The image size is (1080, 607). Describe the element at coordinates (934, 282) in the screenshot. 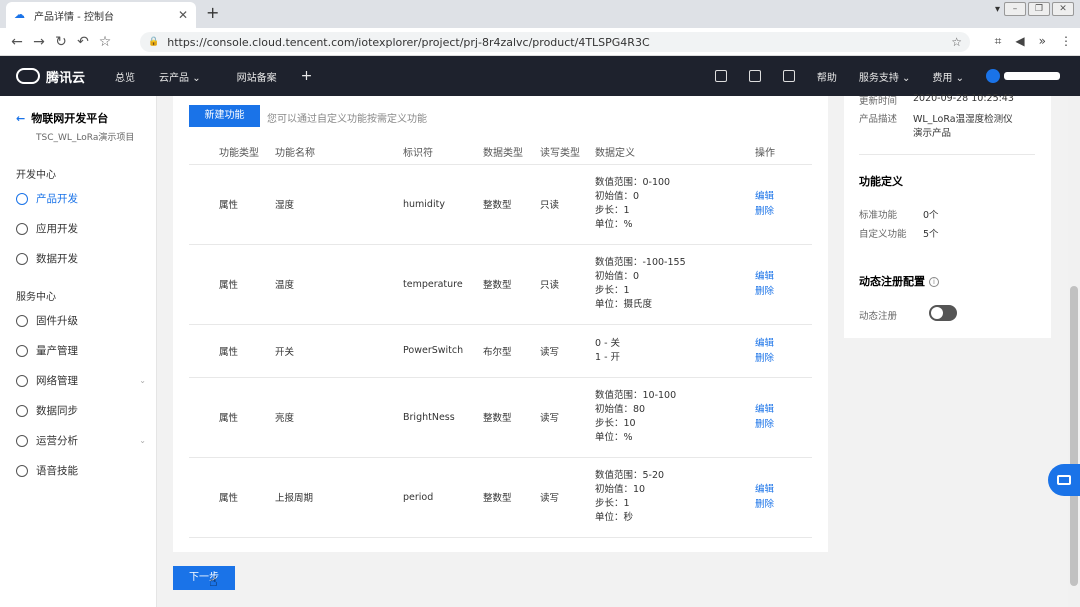

I see `info-icon: i` at that location.